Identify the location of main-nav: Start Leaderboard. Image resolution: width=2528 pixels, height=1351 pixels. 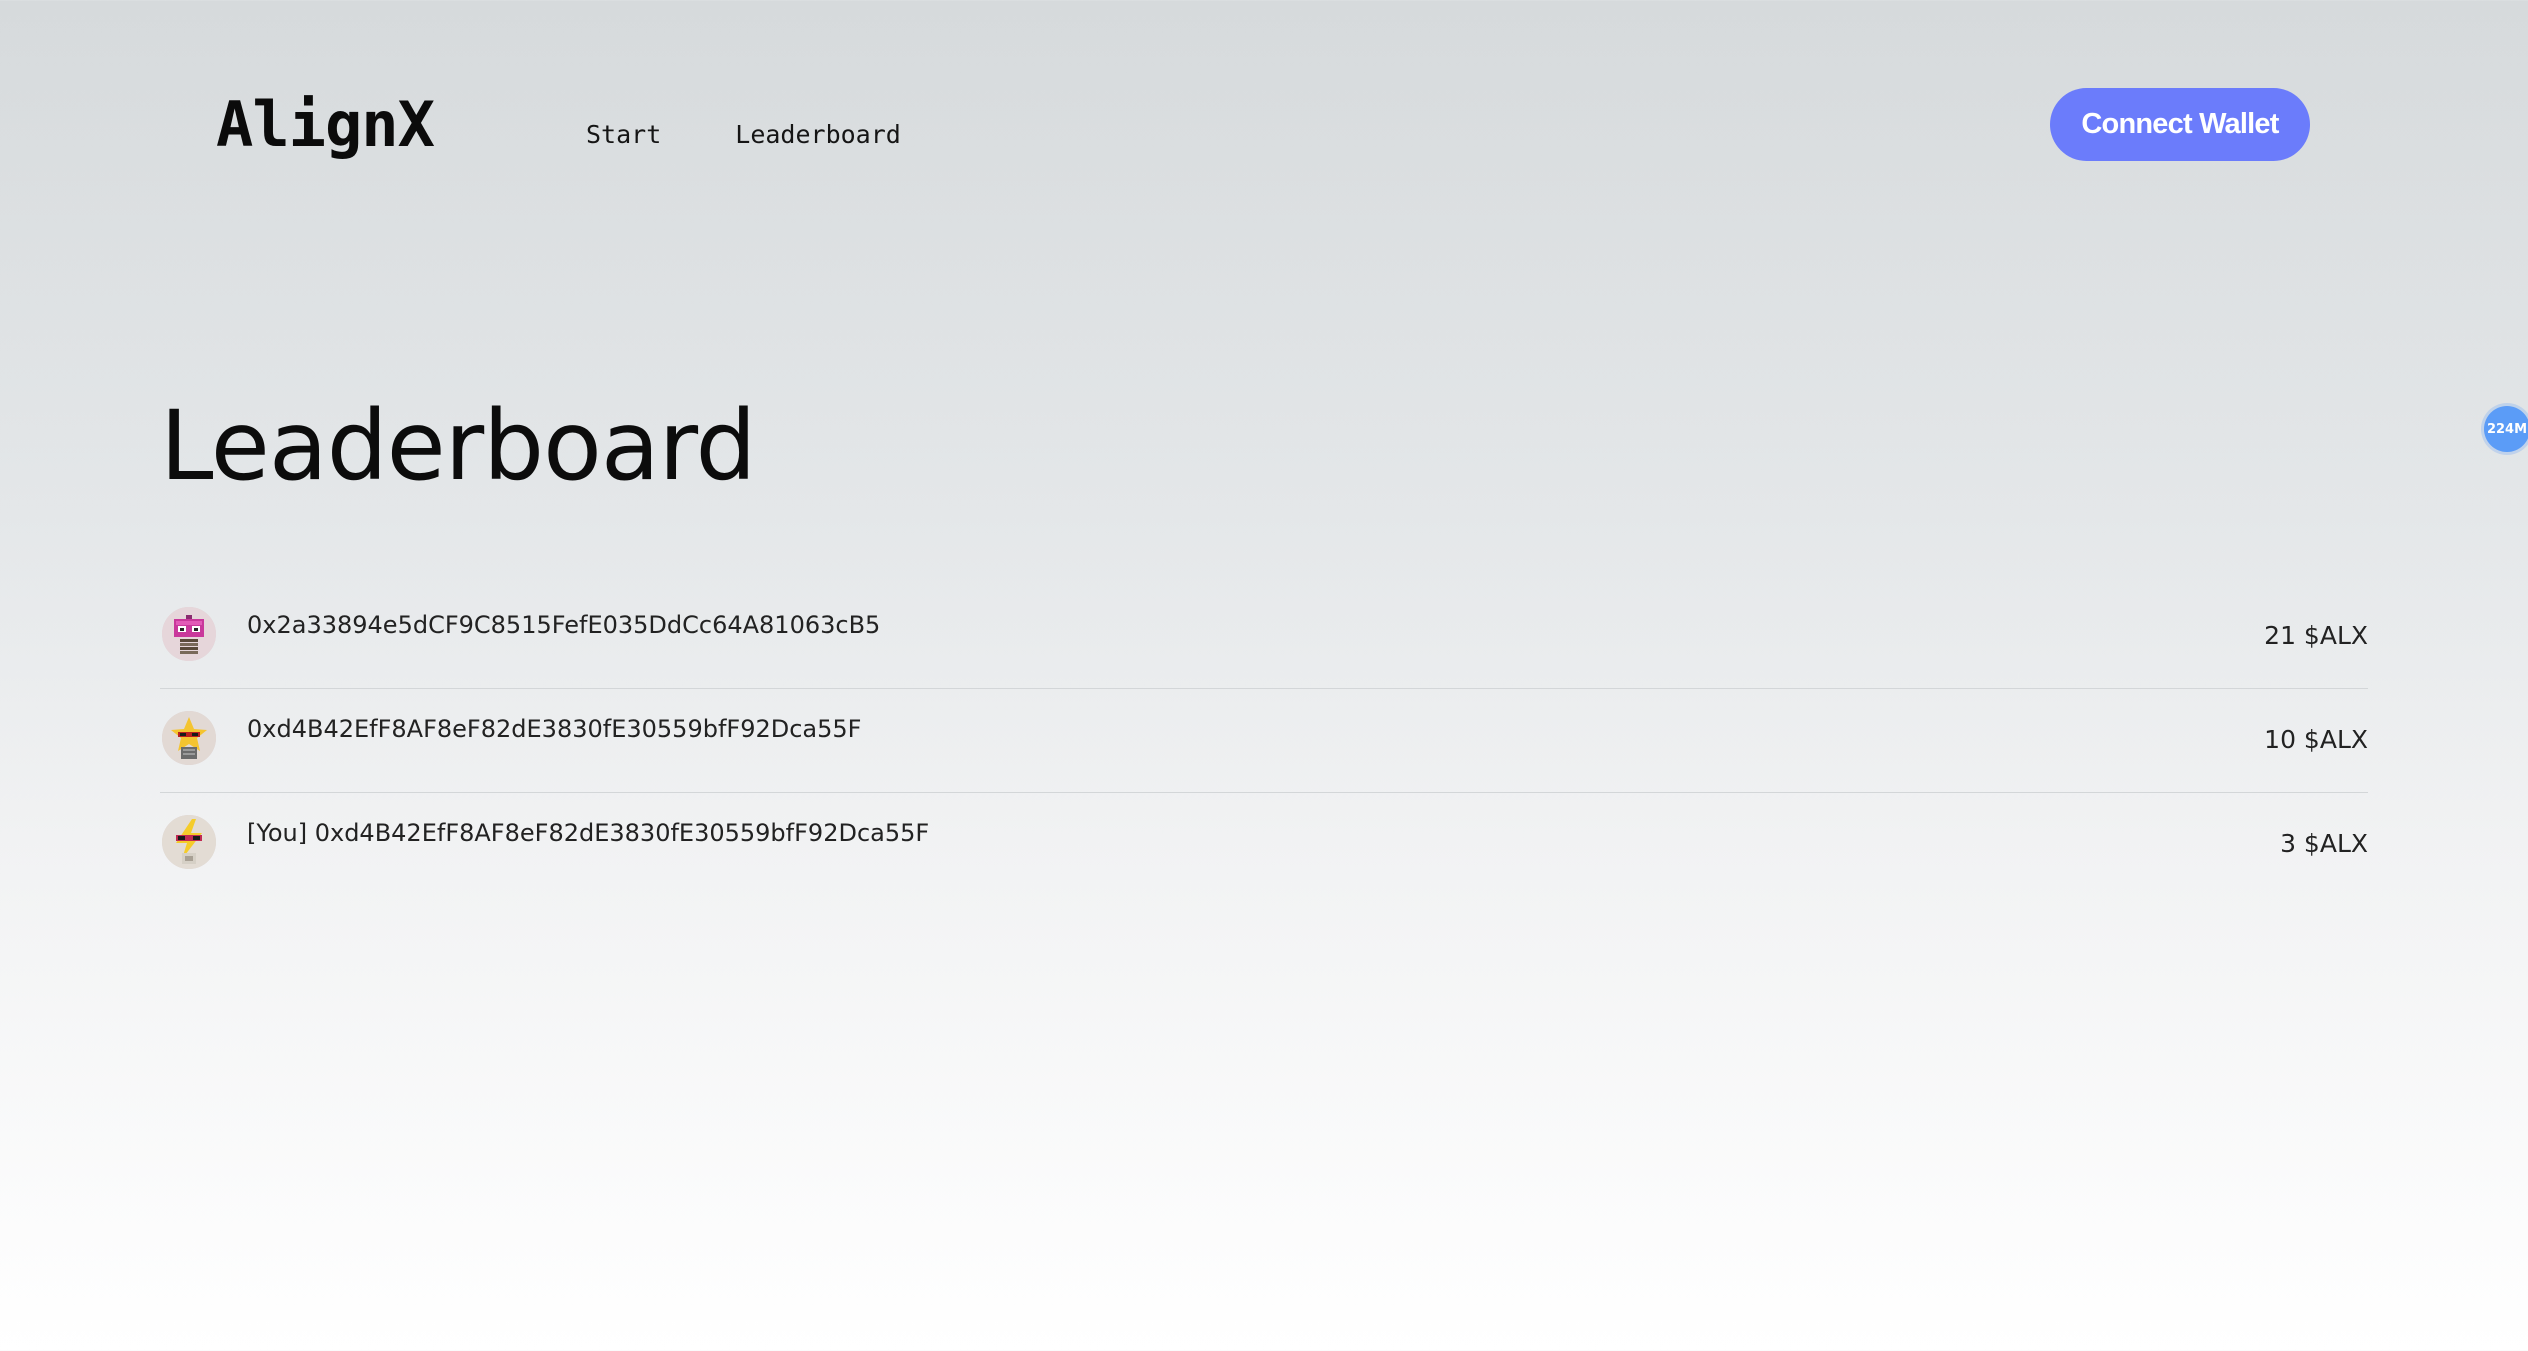
(743, 134).